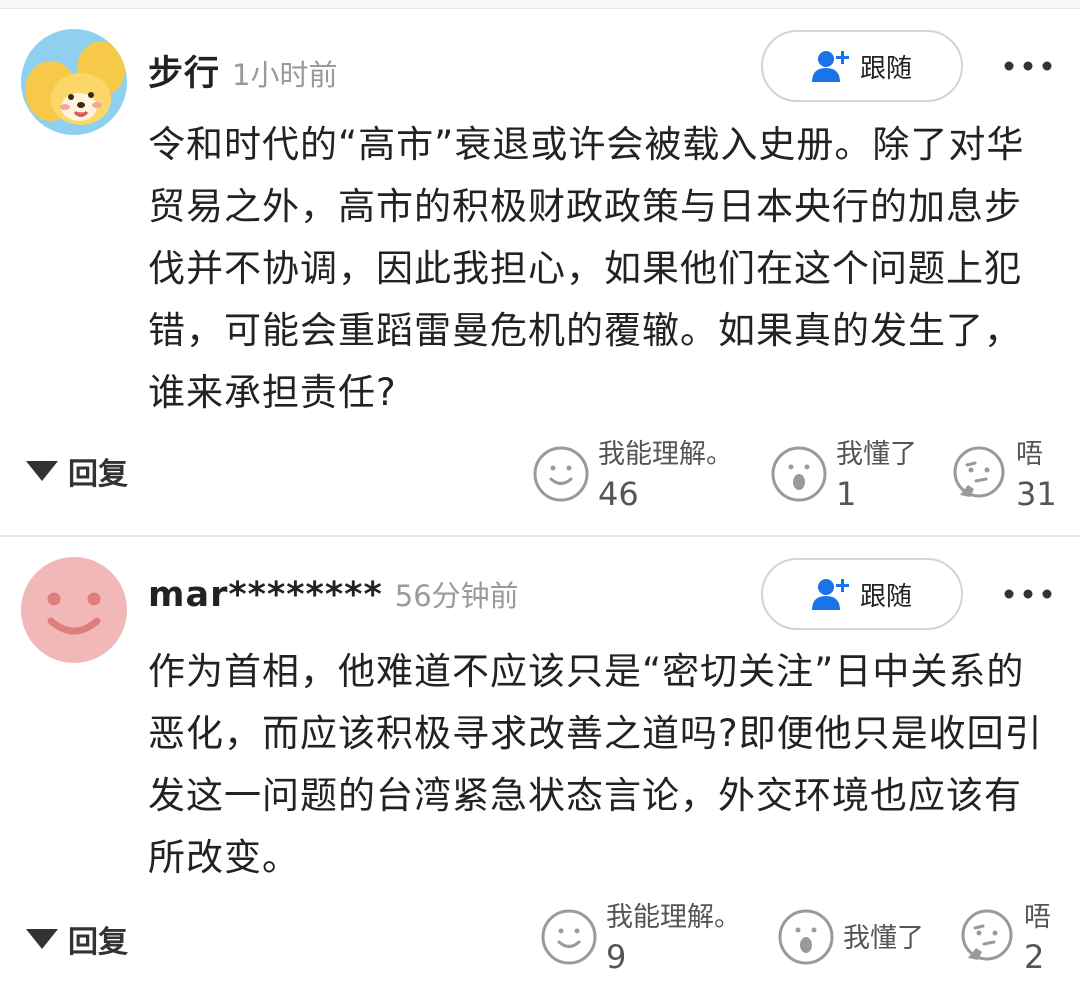 This screenshot has width=1080, height=999. Describe the element at coordinates (265, 595) in the screenshot. I see `username: mar********` at that location.